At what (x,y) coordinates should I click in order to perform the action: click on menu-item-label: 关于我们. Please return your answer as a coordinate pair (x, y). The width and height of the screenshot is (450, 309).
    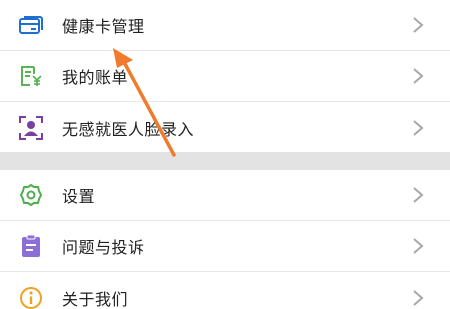
    Looking at the image, I should click on (95, 299).